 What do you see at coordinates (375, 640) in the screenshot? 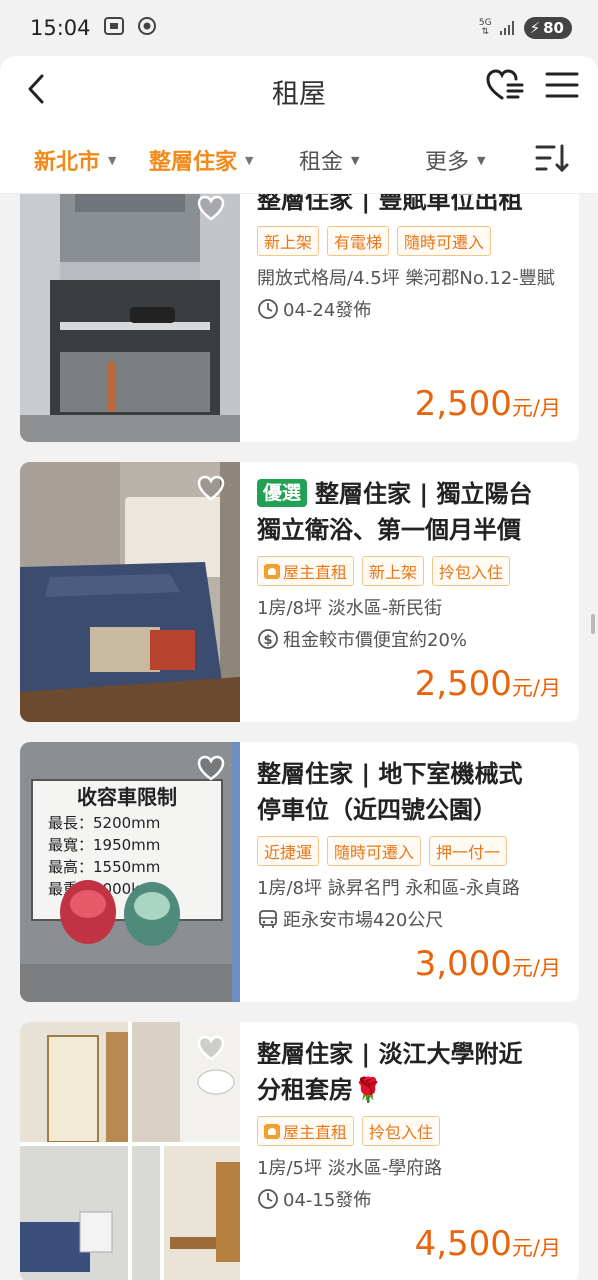
I see `listing-meta-text: 租金較市價便宜約20%` at bounding box center [375, 640].